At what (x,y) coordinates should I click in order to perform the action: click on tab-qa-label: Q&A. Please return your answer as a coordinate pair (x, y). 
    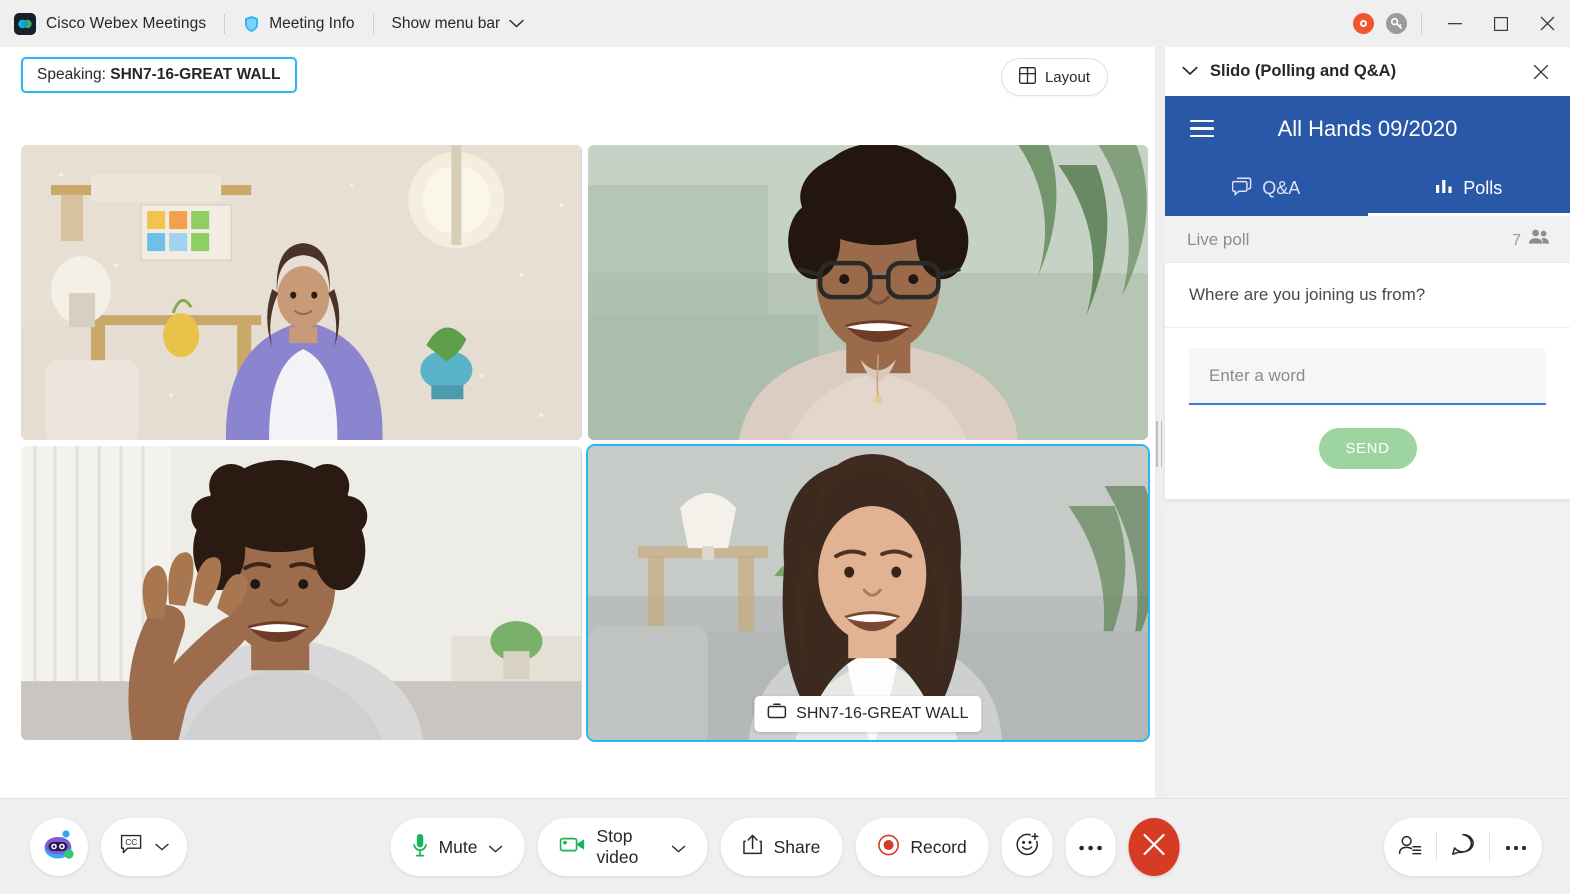
    Looking at the image, I should click on (1281, 188).